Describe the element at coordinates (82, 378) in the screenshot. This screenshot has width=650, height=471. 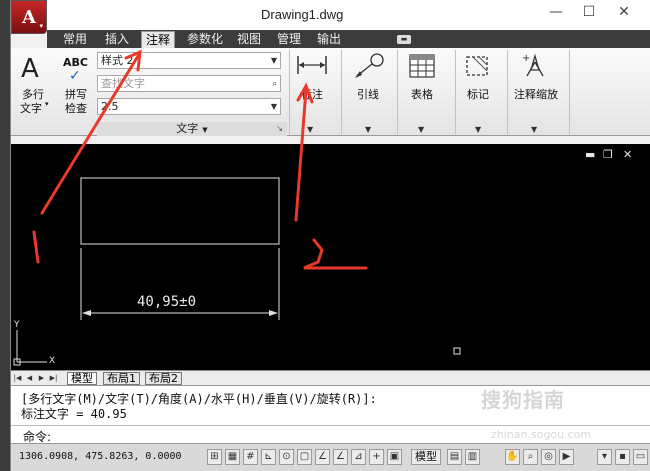
I see `tab-model: 模型` at that location.